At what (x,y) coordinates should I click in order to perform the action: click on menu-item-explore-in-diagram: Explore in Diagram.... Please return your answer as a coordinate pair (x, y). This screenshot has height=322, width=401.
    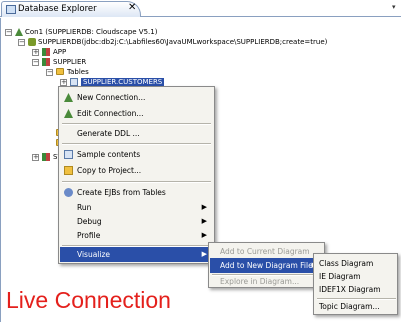
    Looking at the image, I should click on (266, 281).